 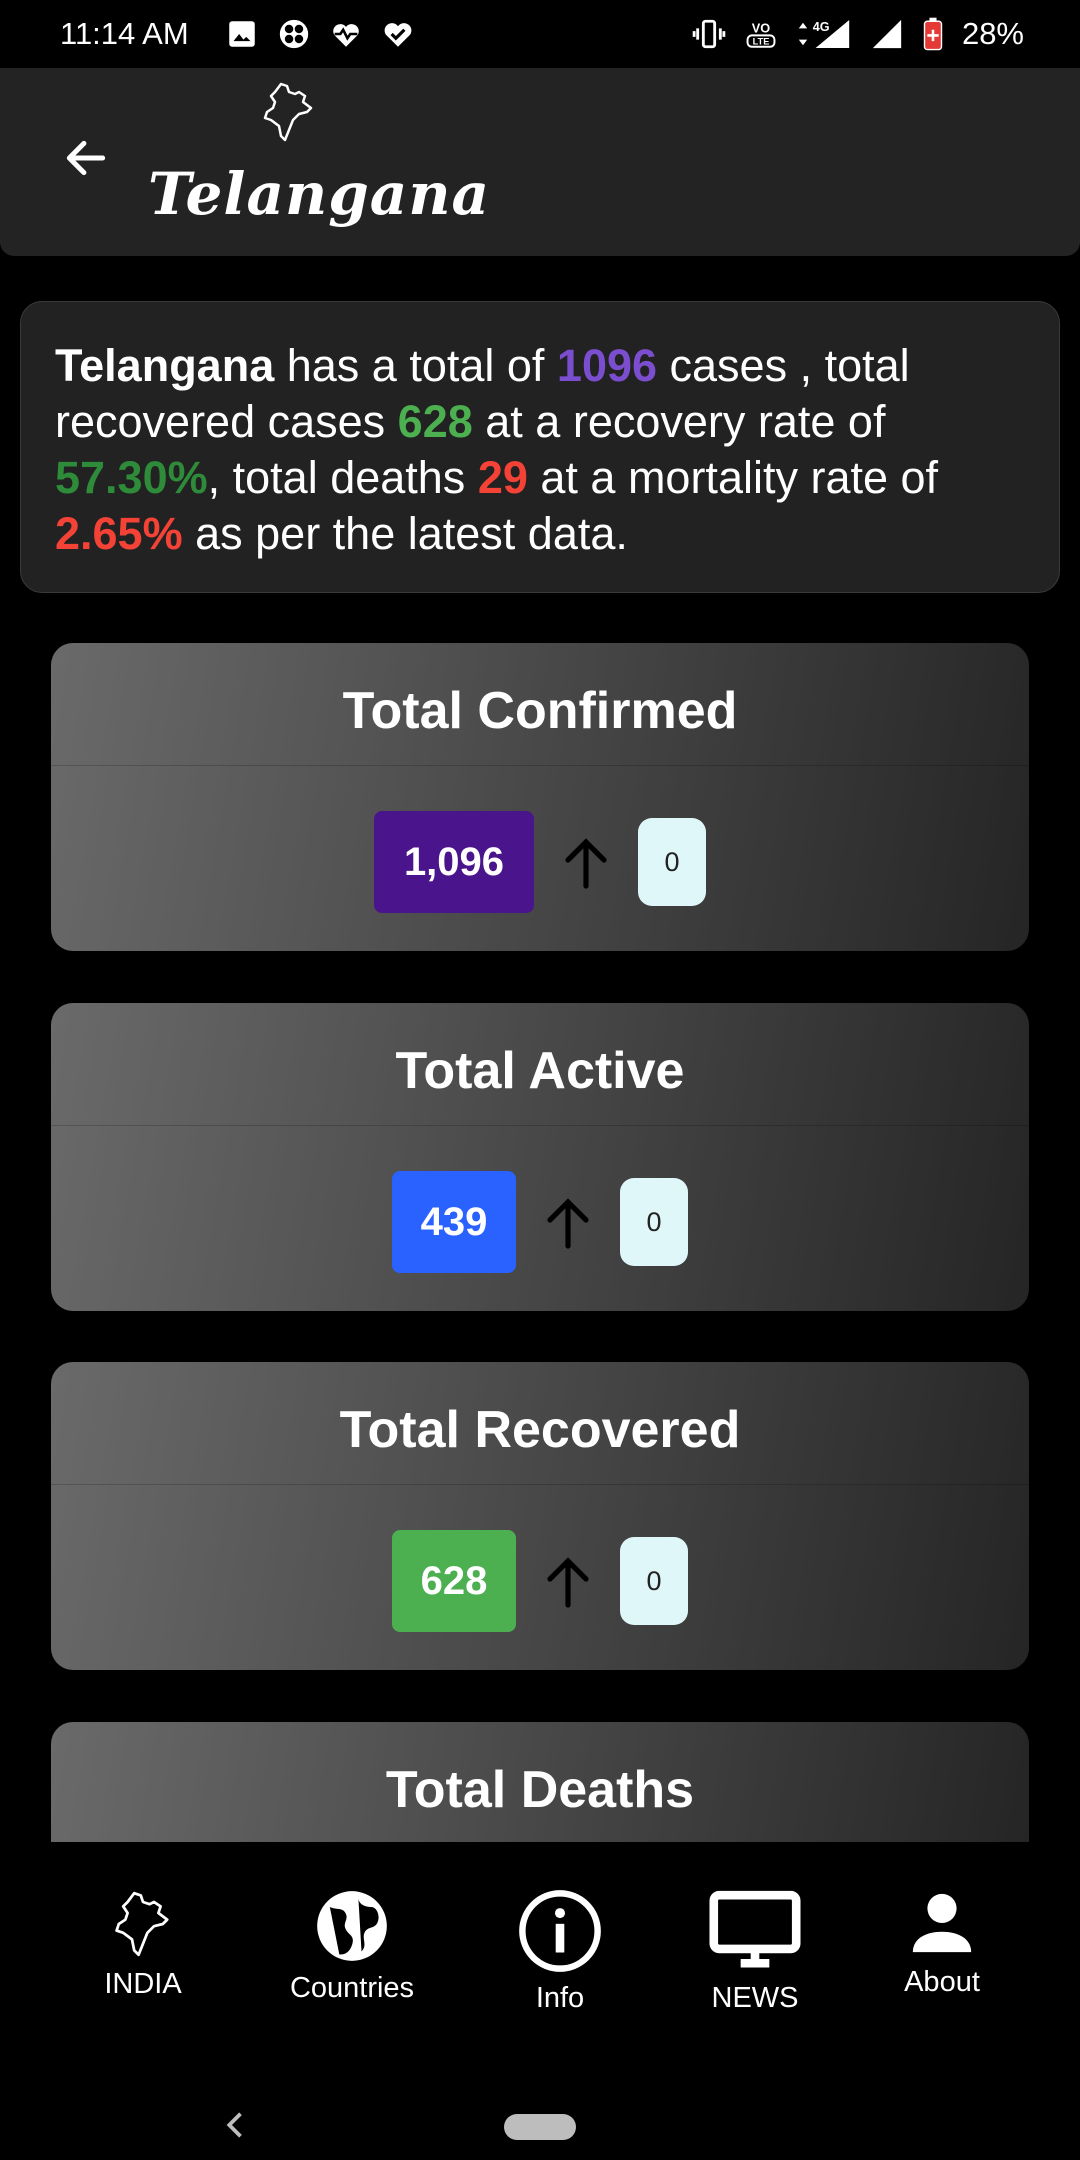 What do you see at coordinates (992, 33) in the screenshot?
I see `battery-percent: 28%` at bounding box center [992, 33].